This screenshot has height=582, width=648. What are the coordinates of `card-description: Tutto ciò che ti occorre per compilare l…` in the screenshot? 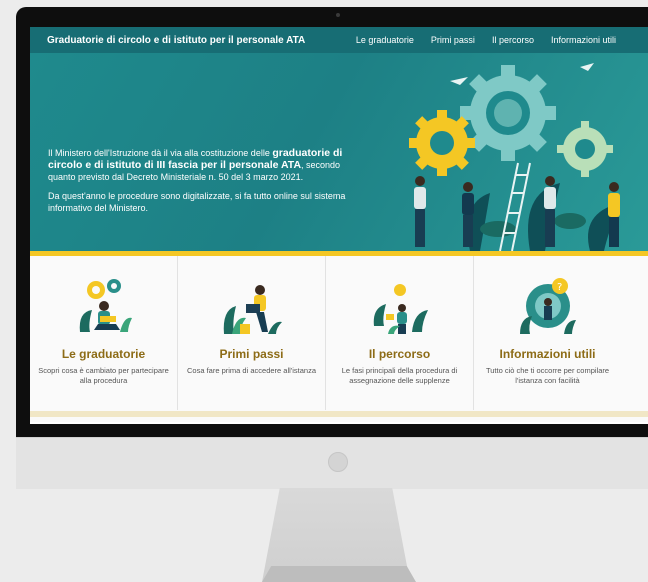 It's located at (547, 375).